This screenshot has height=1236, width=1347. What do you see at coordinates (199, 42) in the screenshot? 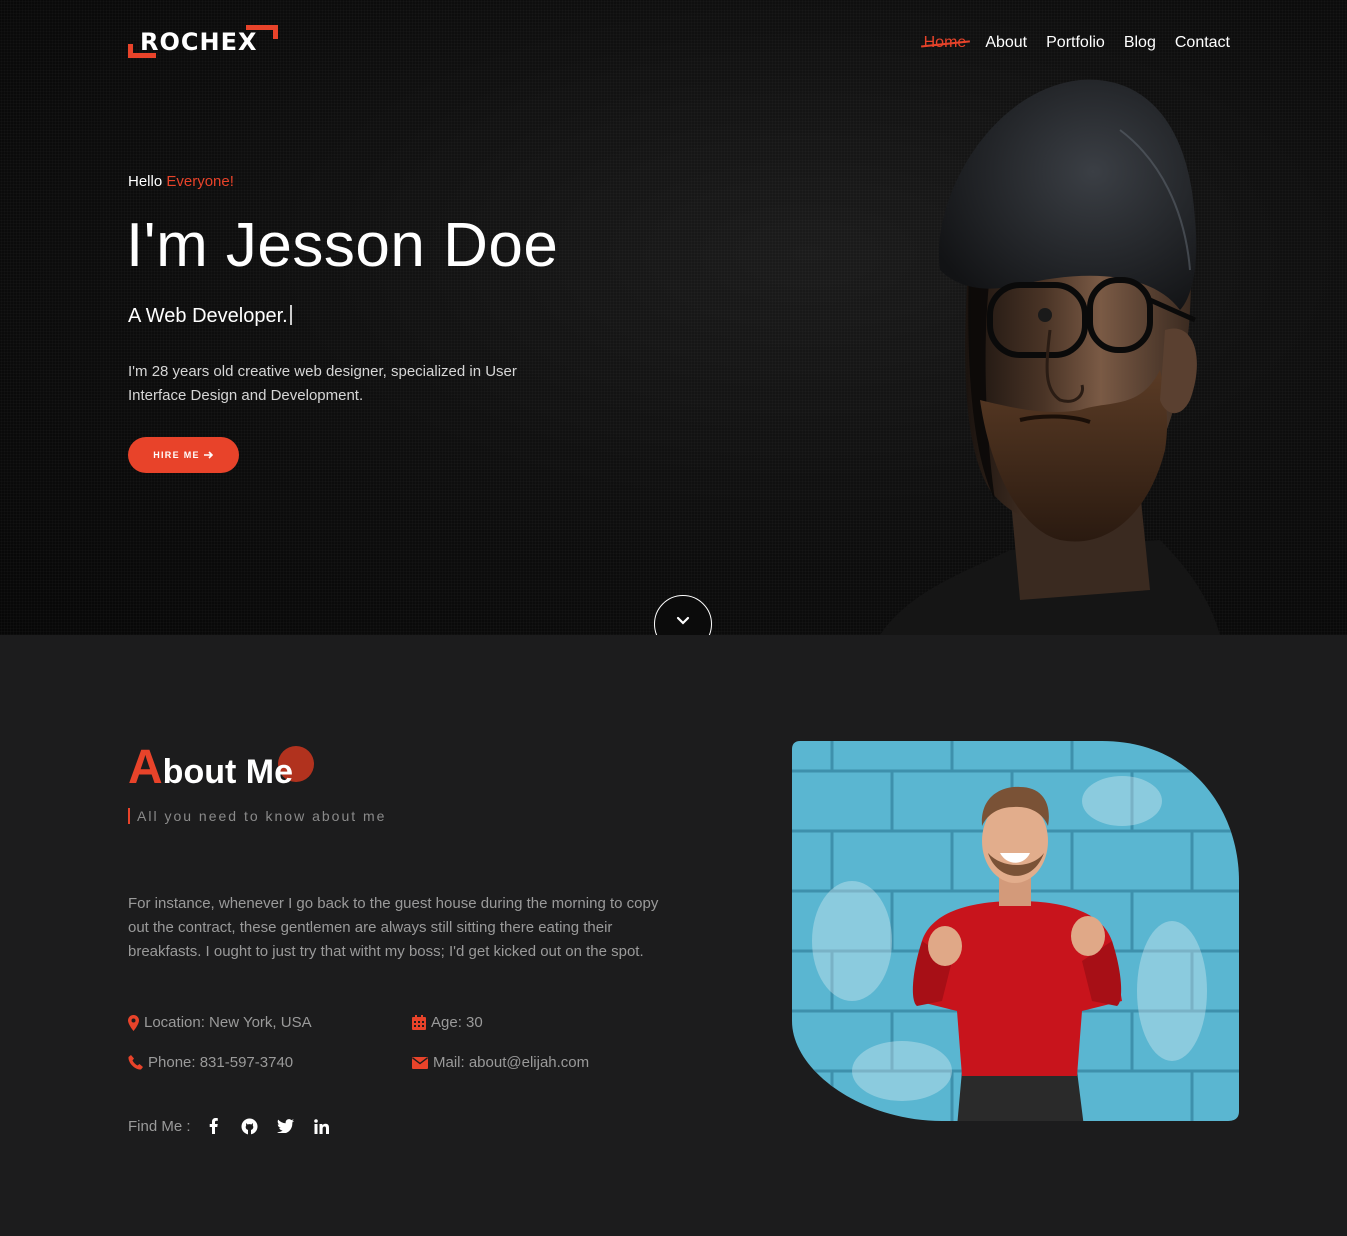
I see `logo-text: ROCHEX` at bounding box center [199, 42].